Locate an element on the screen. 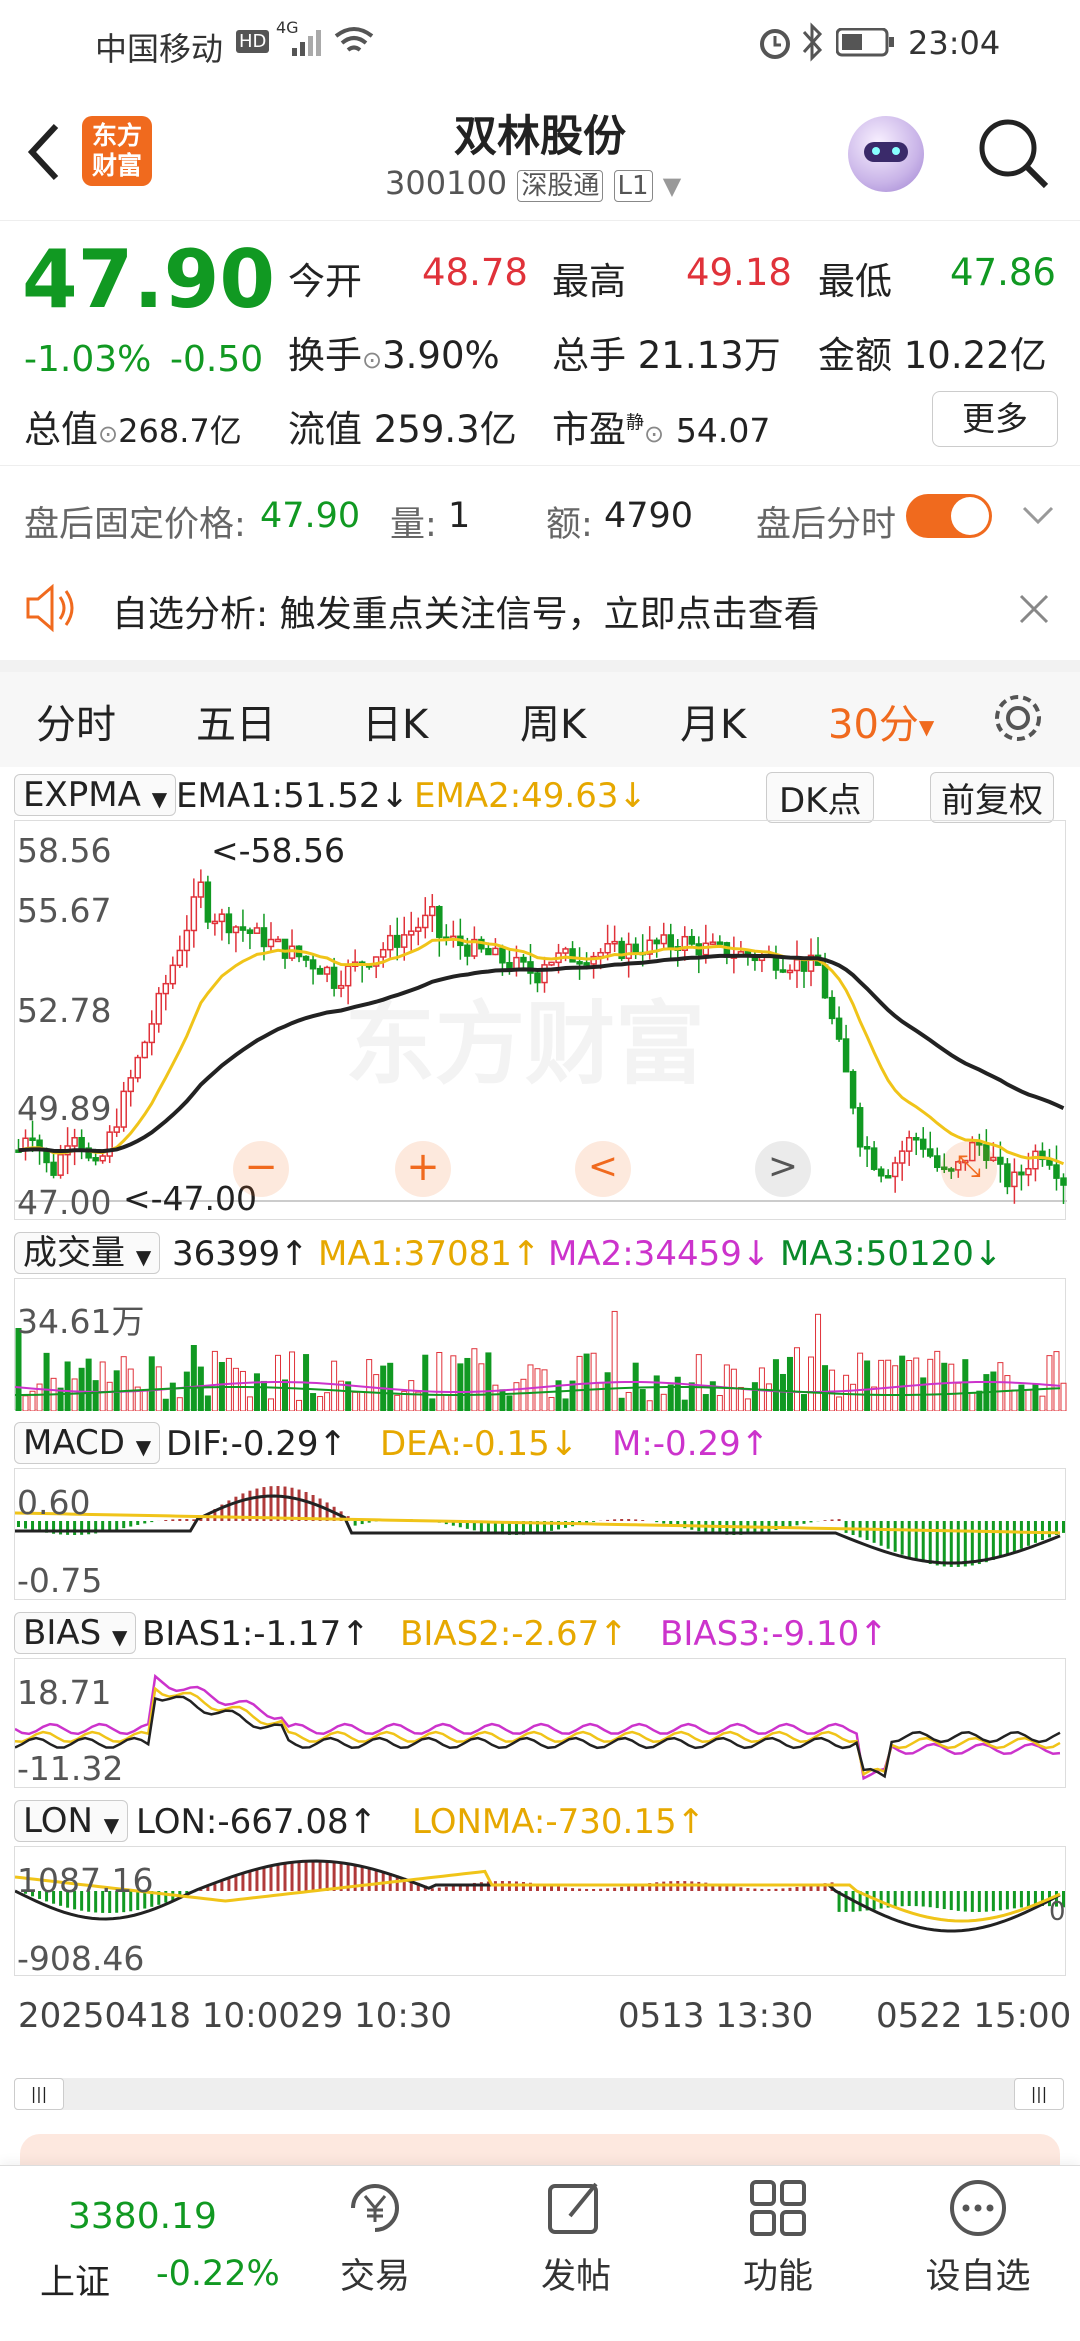 The image size is (1080, 2341). mktcap-label: 总值⊙268.7亿 is located at coordinates (133, 426).